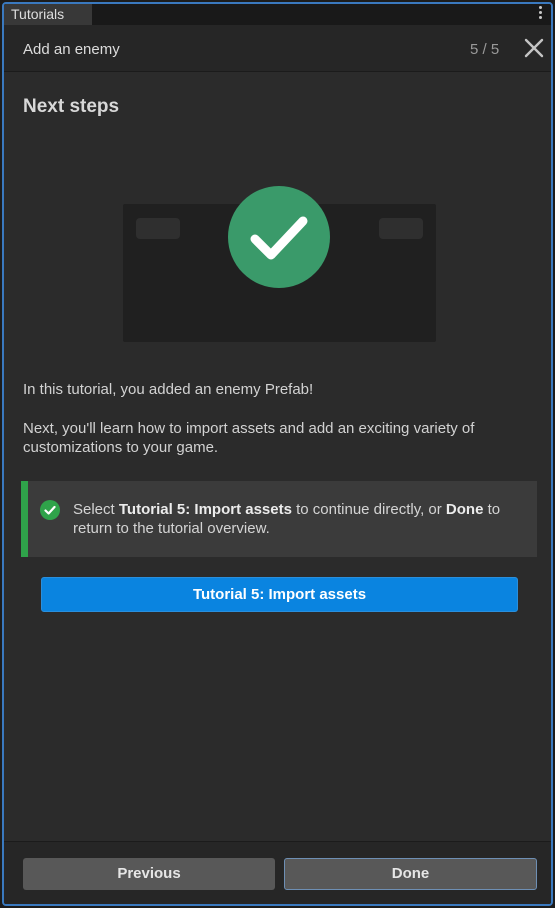 This screenshot has width=555, height=908. What do you see at coordinates (48, 14) in the screenshot?
I see `tab-tutorials: Tutorials` at bounding box center [48, 14].